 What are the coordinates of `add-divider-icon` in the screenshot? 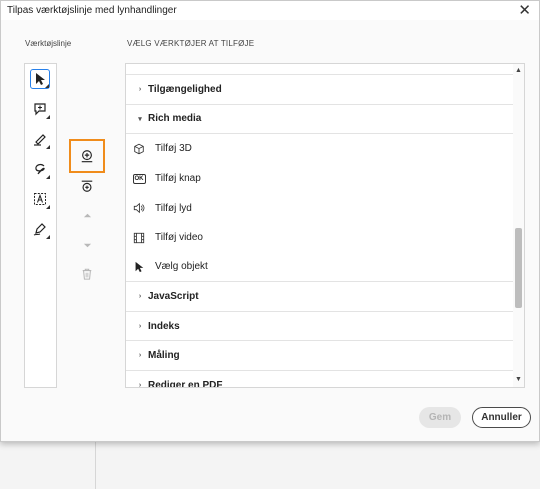 It's located at (87, 186).